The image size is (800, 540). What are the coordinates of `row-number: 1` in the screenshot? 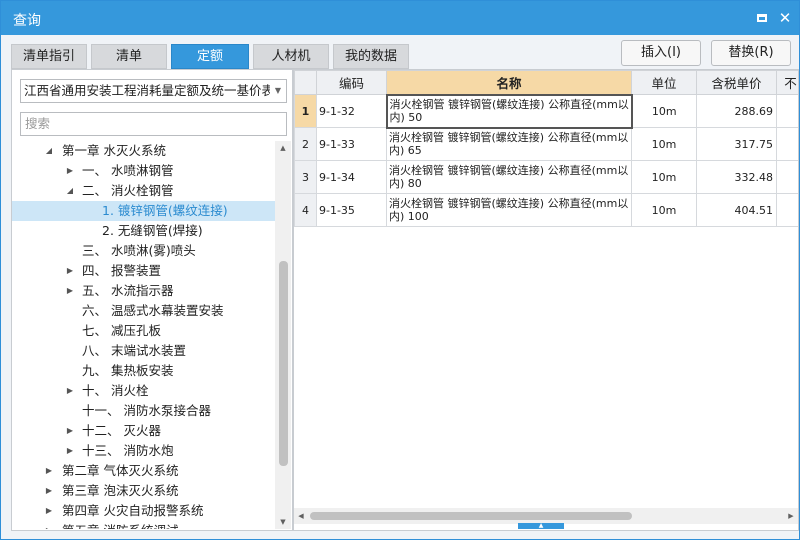 It's located at (305, 111).